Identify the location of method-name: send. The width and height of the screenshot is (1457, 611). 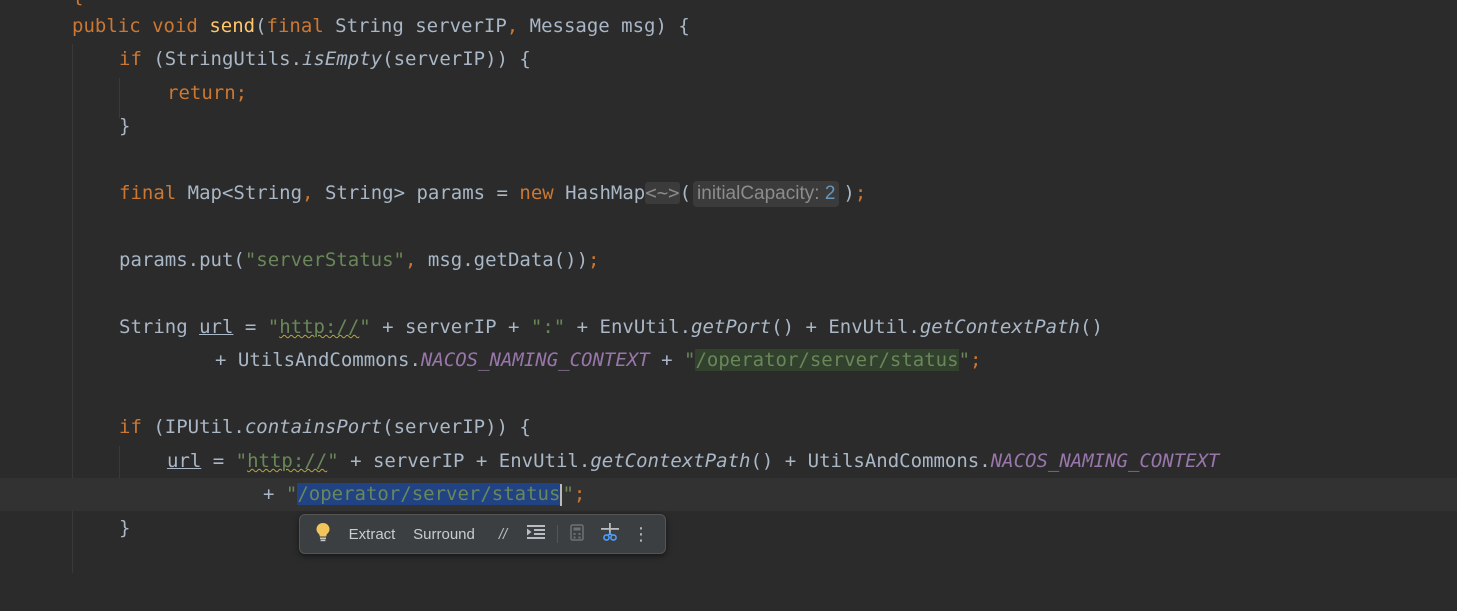
(232, 26).